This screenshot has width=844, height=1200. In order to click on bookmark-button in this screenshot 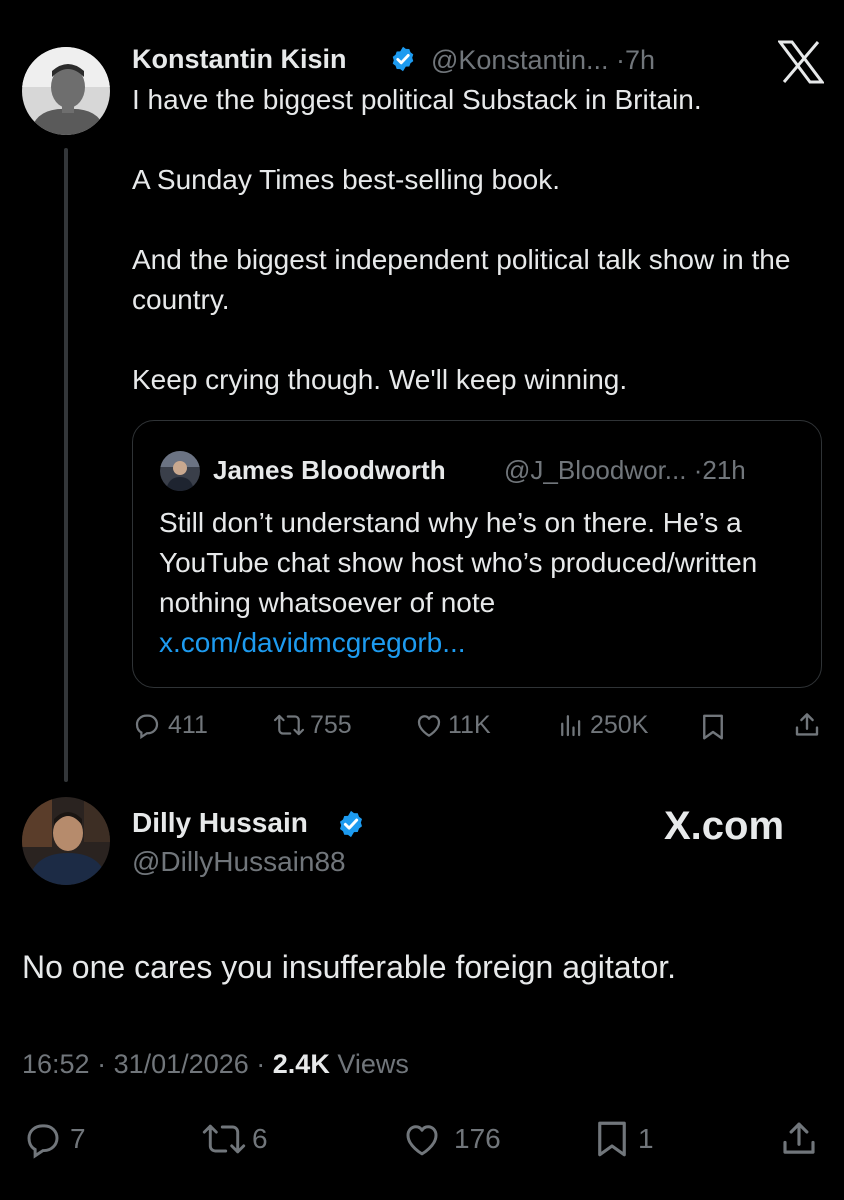, I will do `click(713, 727)`.